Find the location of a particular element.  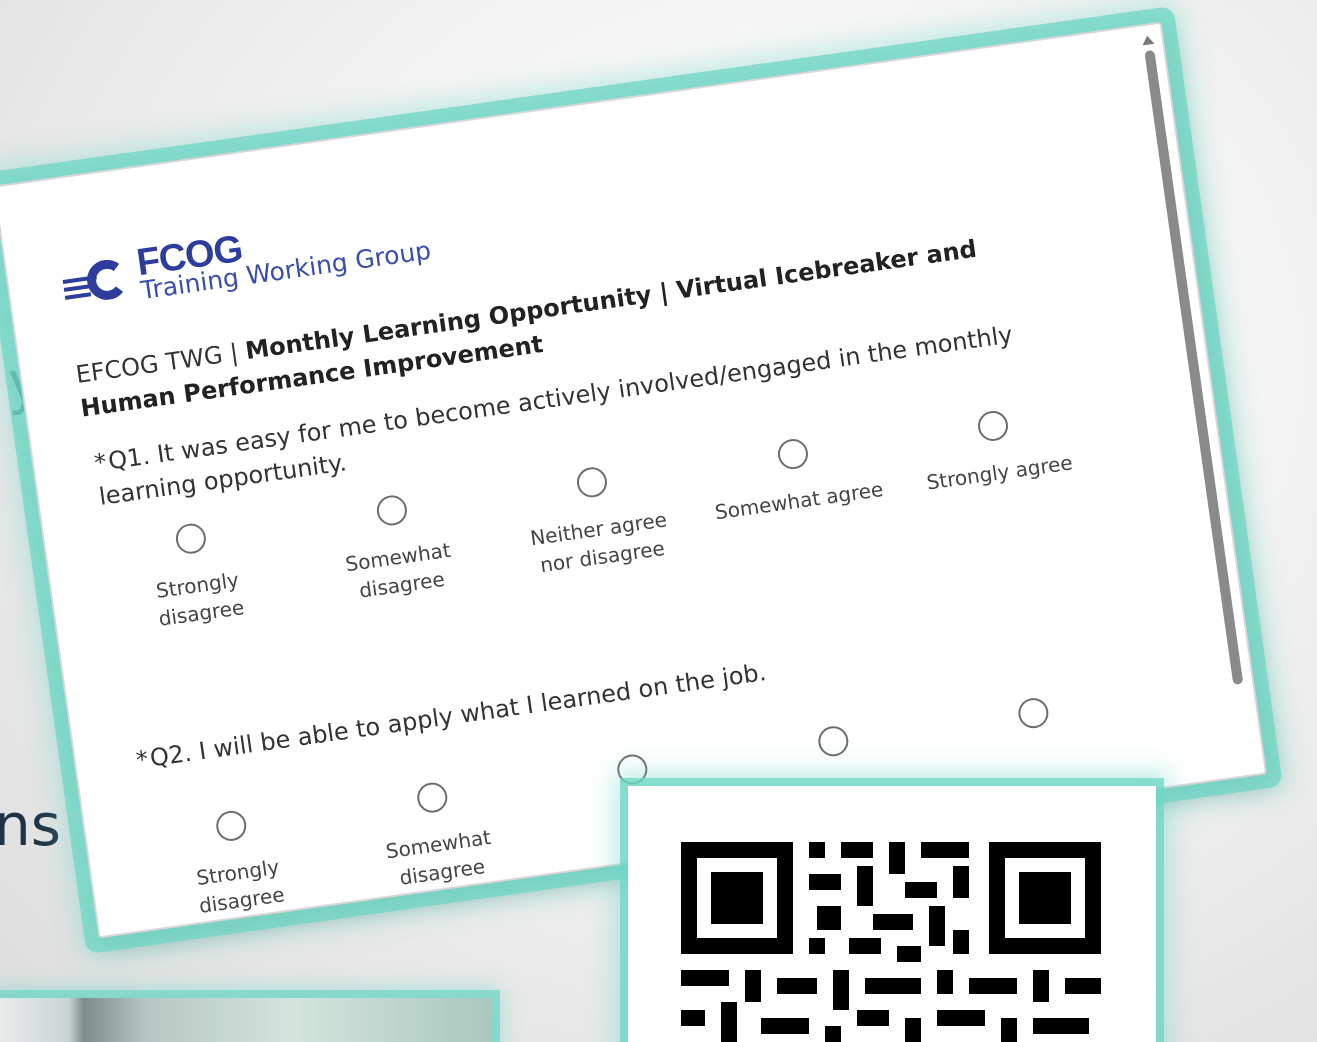

option-label: Somewhat agree is located at coordinates (799, 500).